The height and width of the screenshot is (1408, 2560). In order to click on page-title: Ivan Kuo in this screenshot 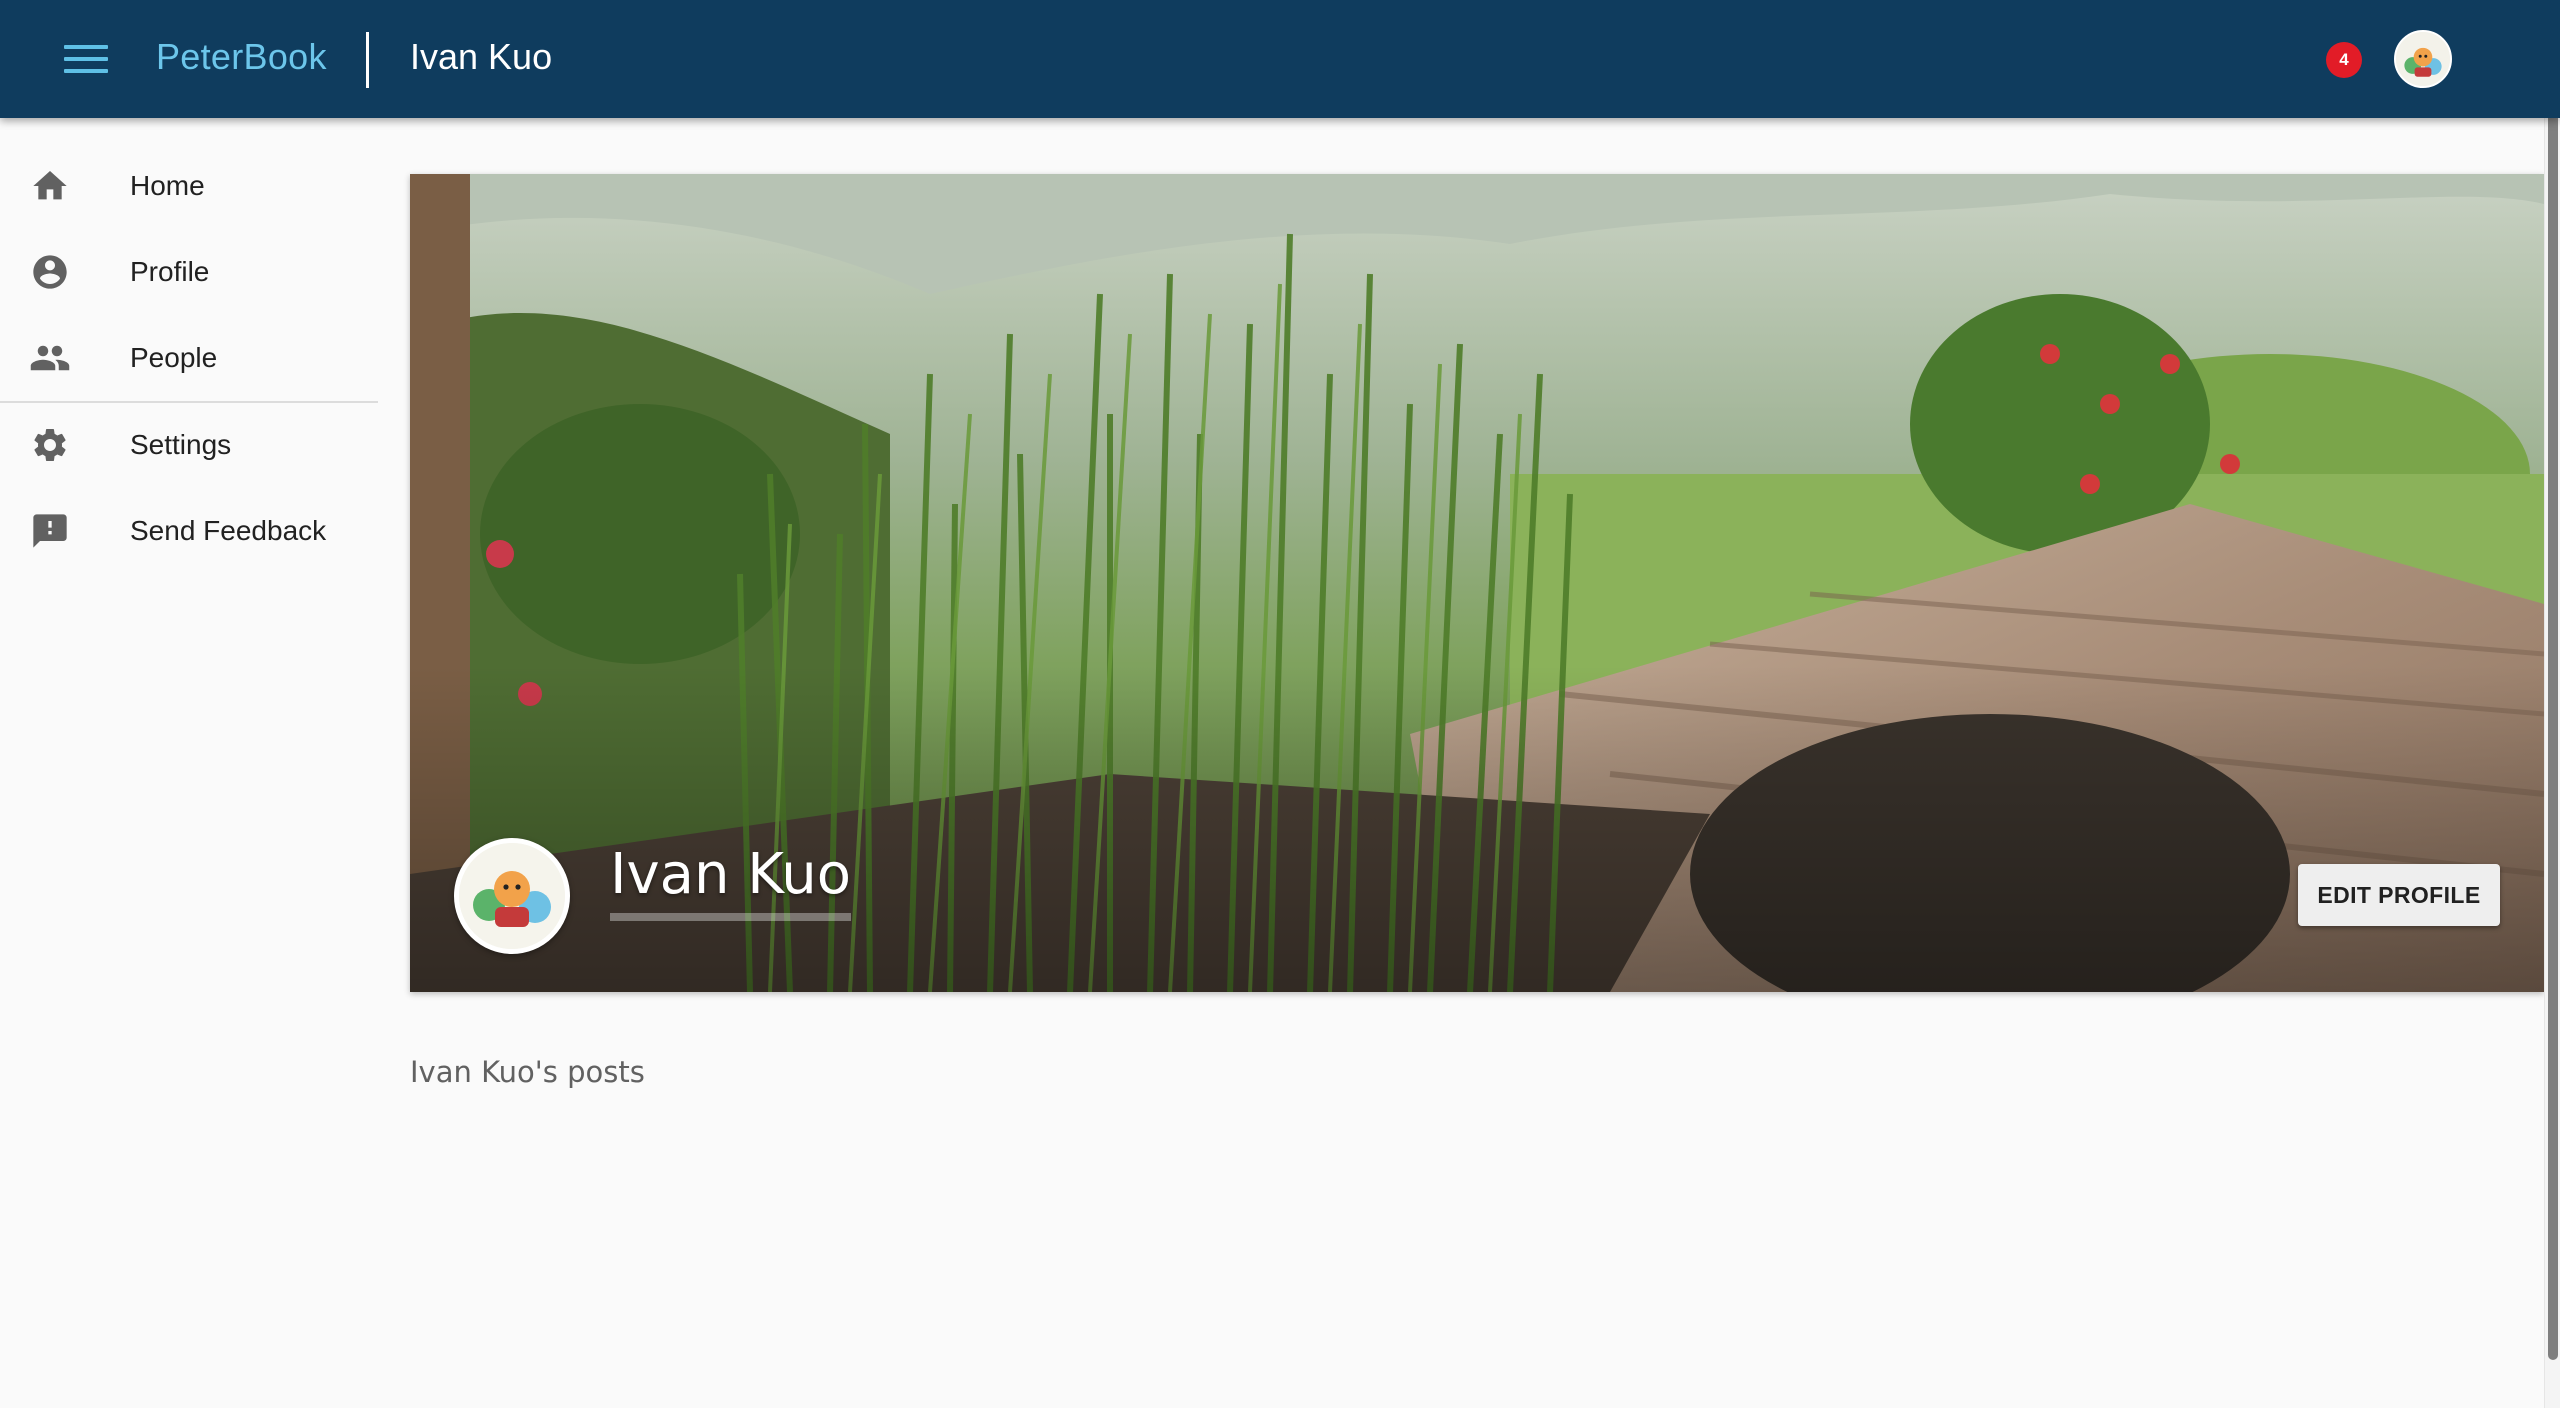, I will do `click(481, 56)`.